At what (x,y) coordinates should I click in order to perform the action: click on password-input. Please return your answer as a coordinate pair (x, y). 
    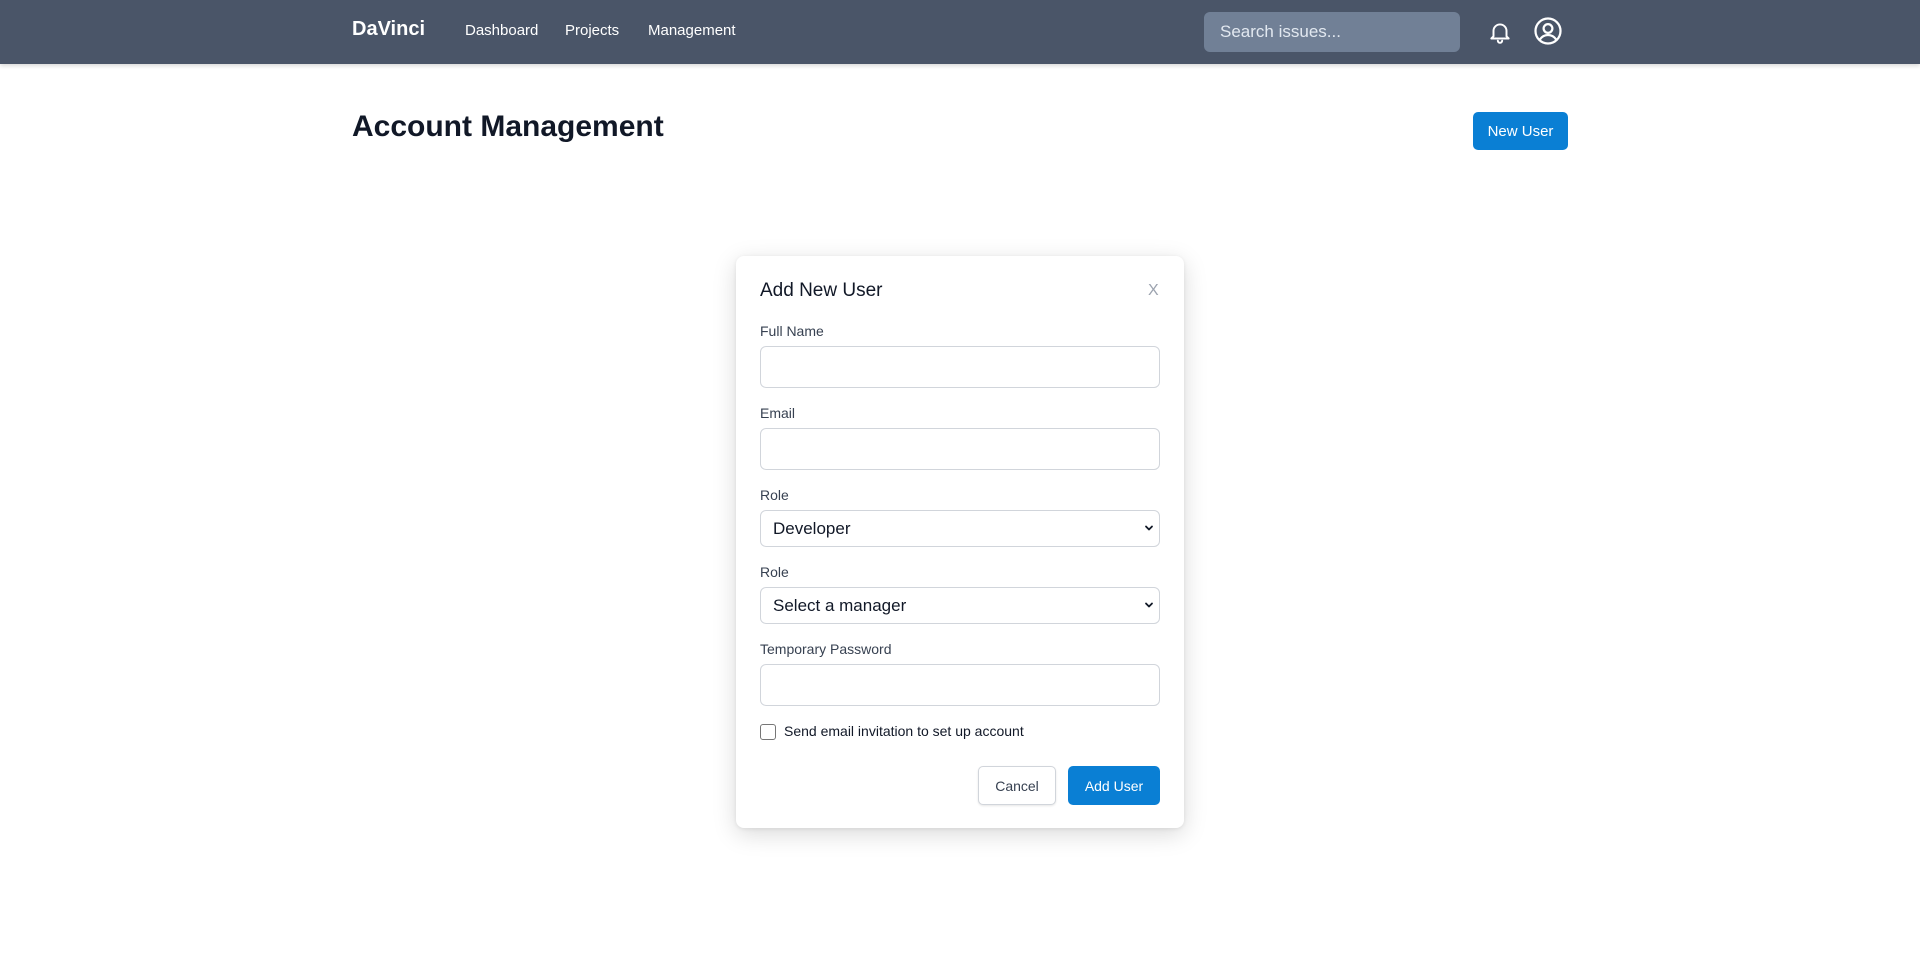
    Looking at the image, I should click on (960, 685).